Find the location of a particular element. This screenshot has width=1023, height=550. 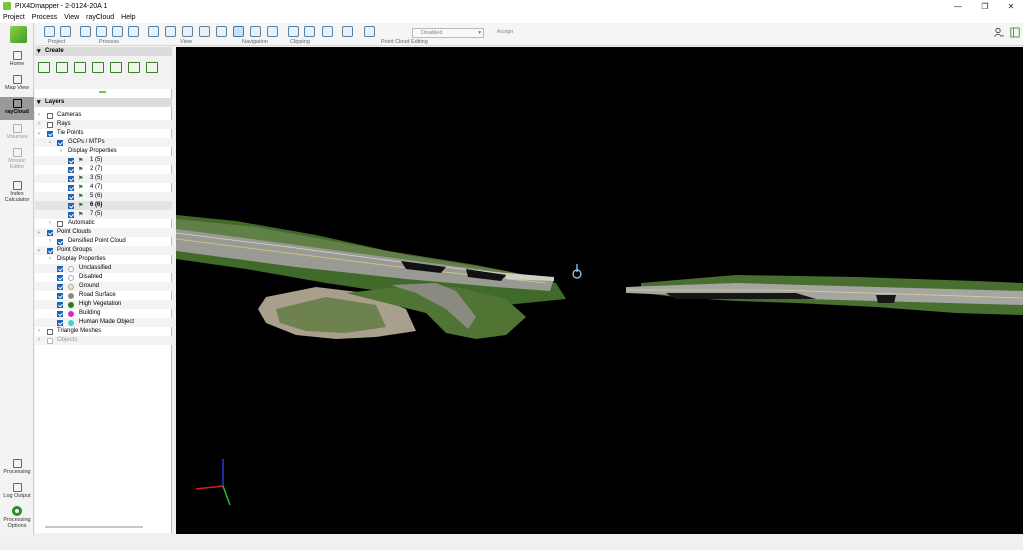

minimize-button: — is located at coordinates (958, 6).